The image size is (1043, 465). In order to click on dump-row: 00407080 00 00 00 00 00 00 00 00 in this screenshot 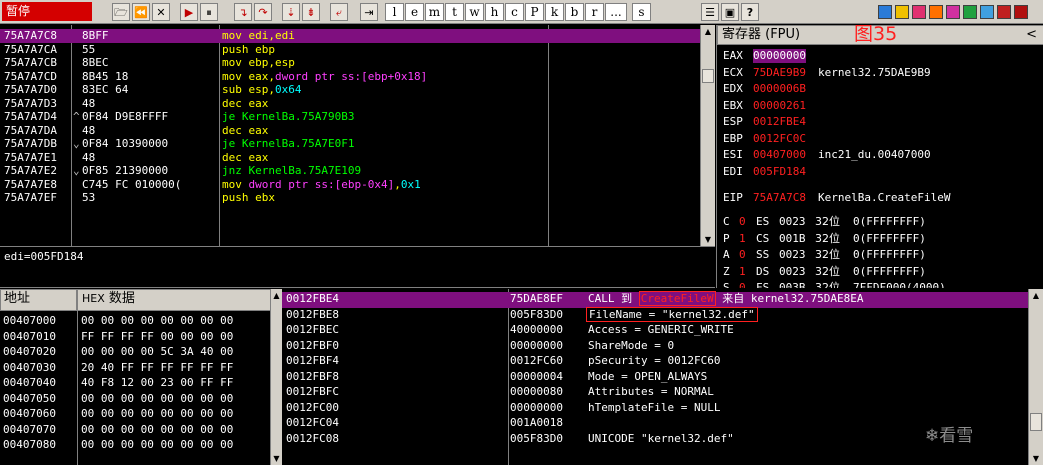, I will do `click(136, 446)`.